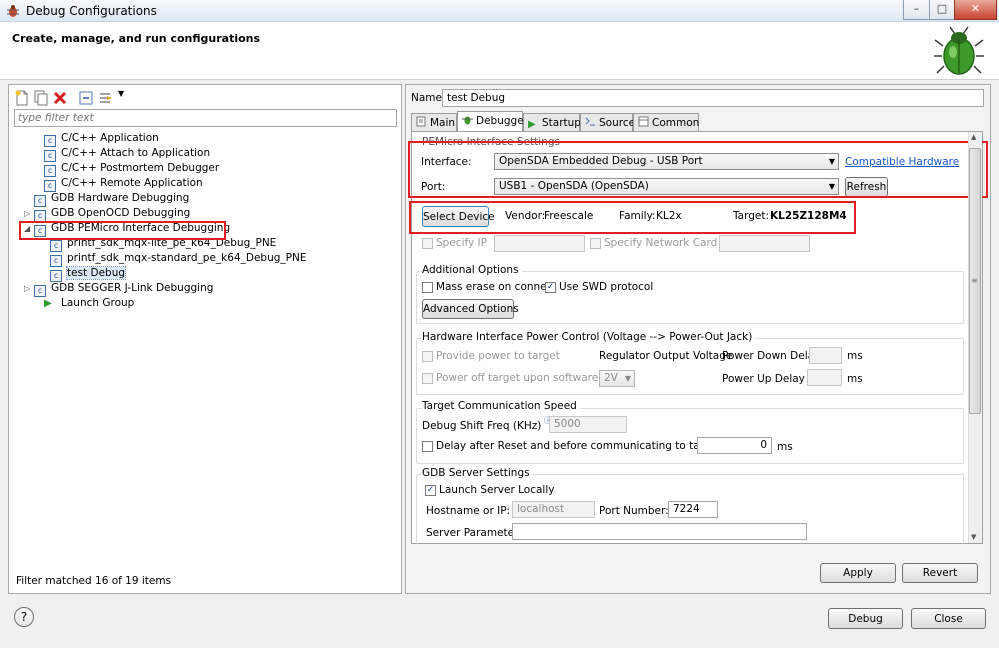 The height and width of the screenshot is (648, 999). What do you see at coordinates (467, 120) in the screenshot?
I see `debugger-tab-icon` at bounding box center [467, 120].